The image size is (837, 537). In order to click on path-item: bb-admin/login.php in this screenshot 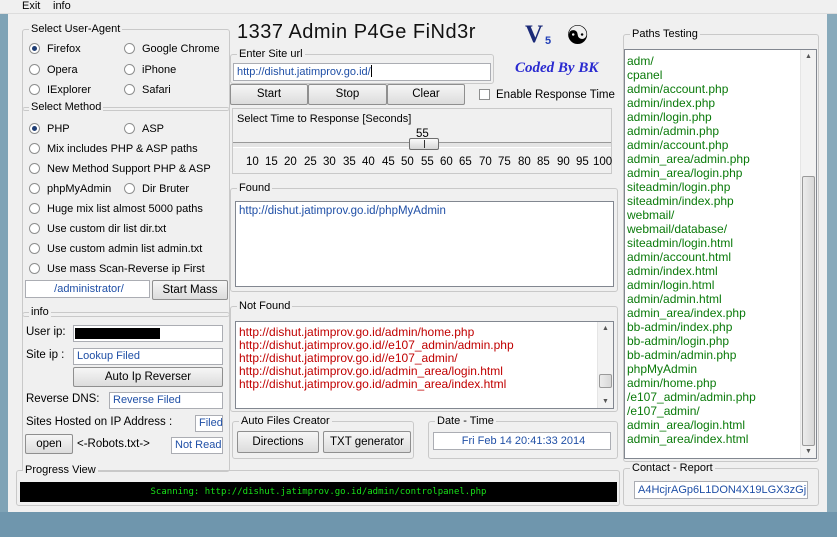, I will do `click(691, 341)`.